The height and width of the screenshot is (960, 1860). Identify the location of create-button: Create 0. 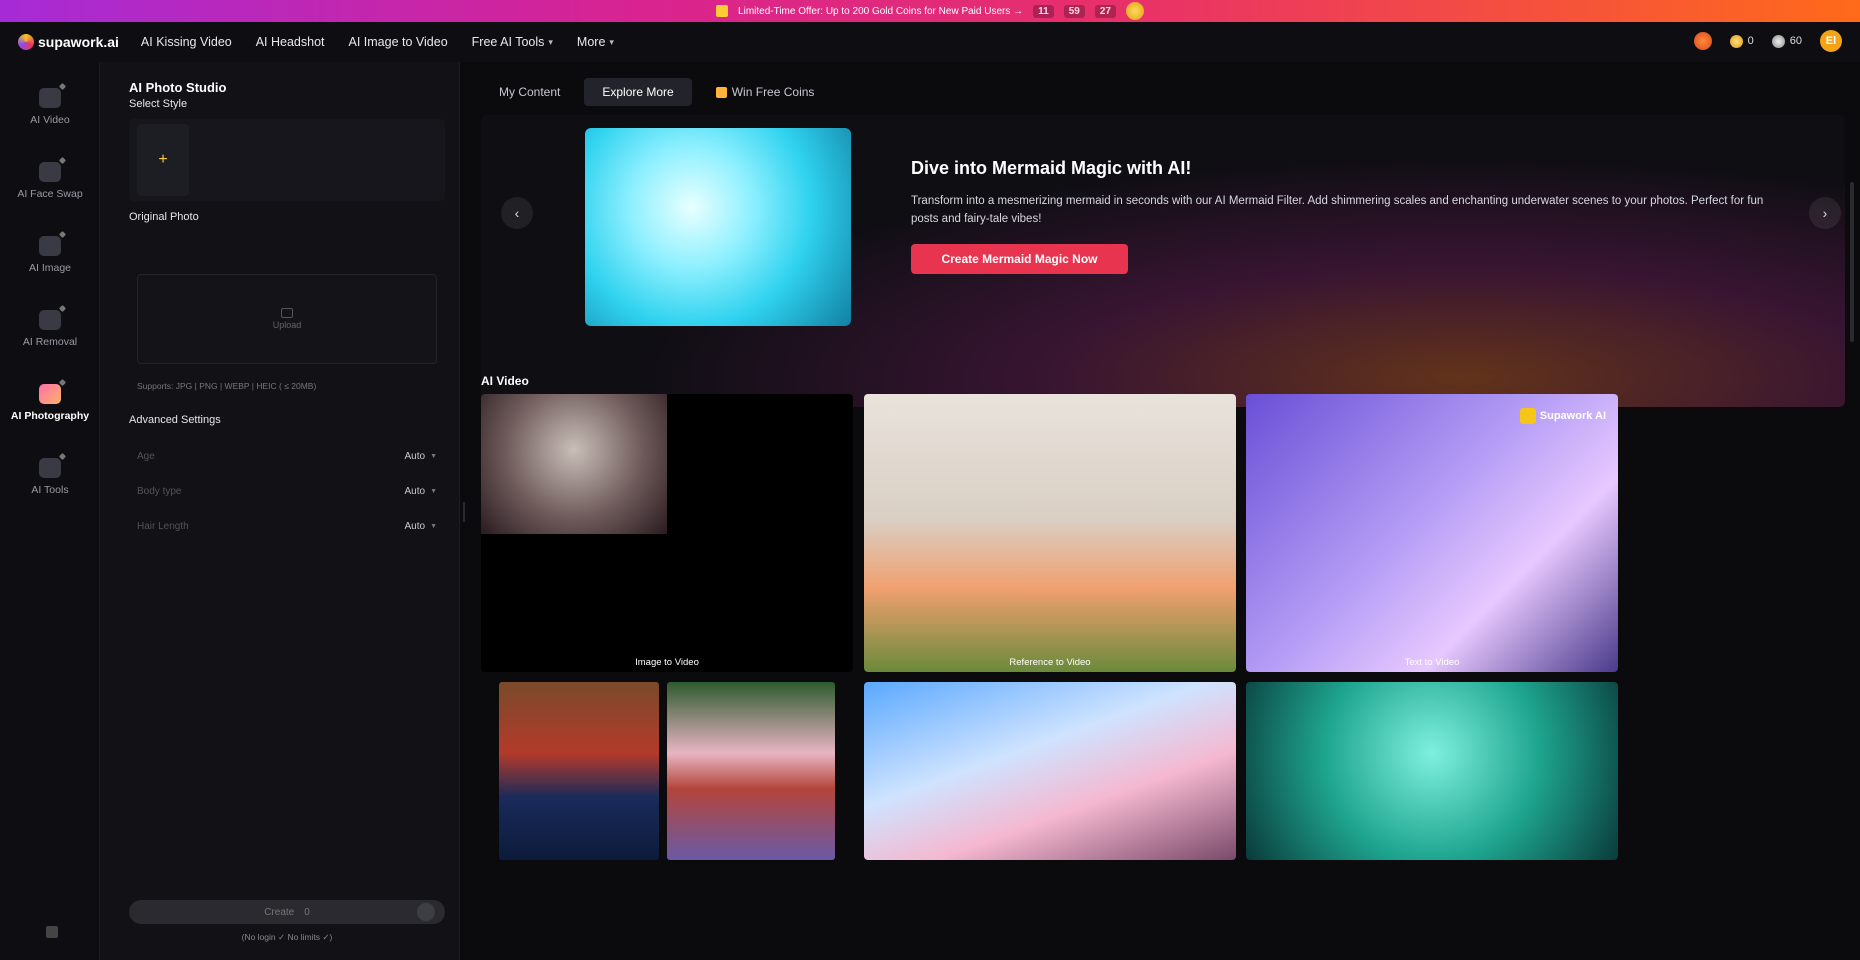
(287, 912).